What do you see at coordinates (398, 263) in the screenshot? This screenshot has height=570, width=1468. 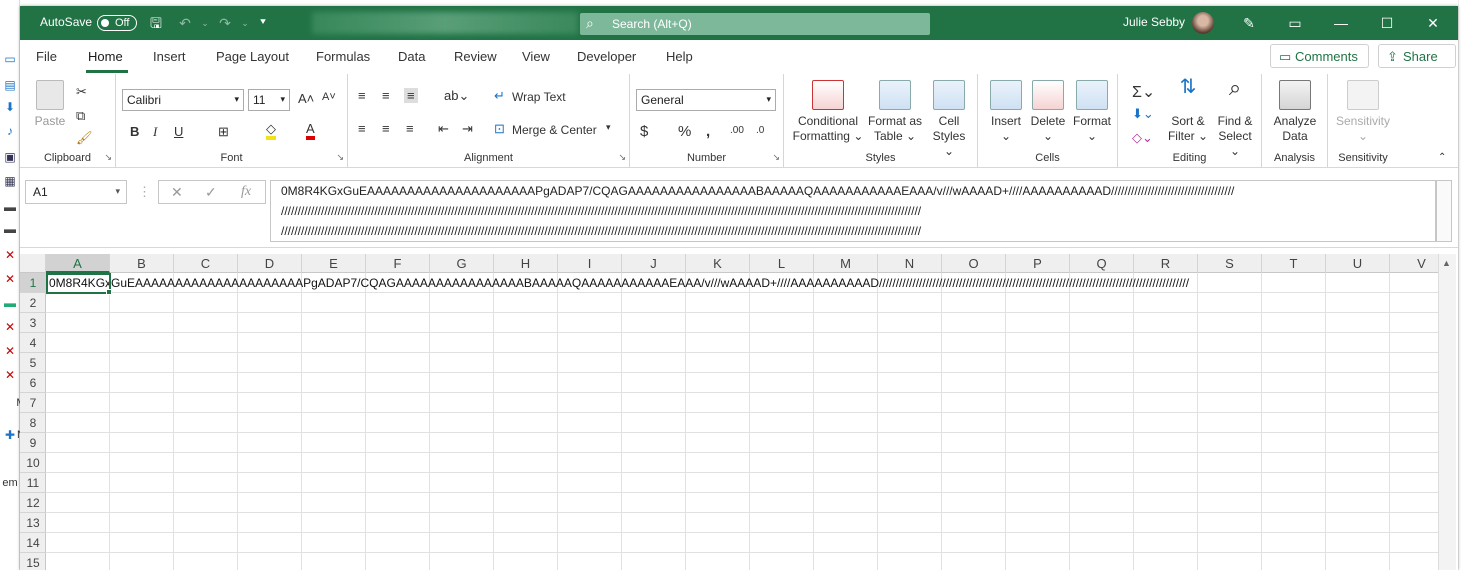 I see `column-header: F` at bounding box center [398, 263].